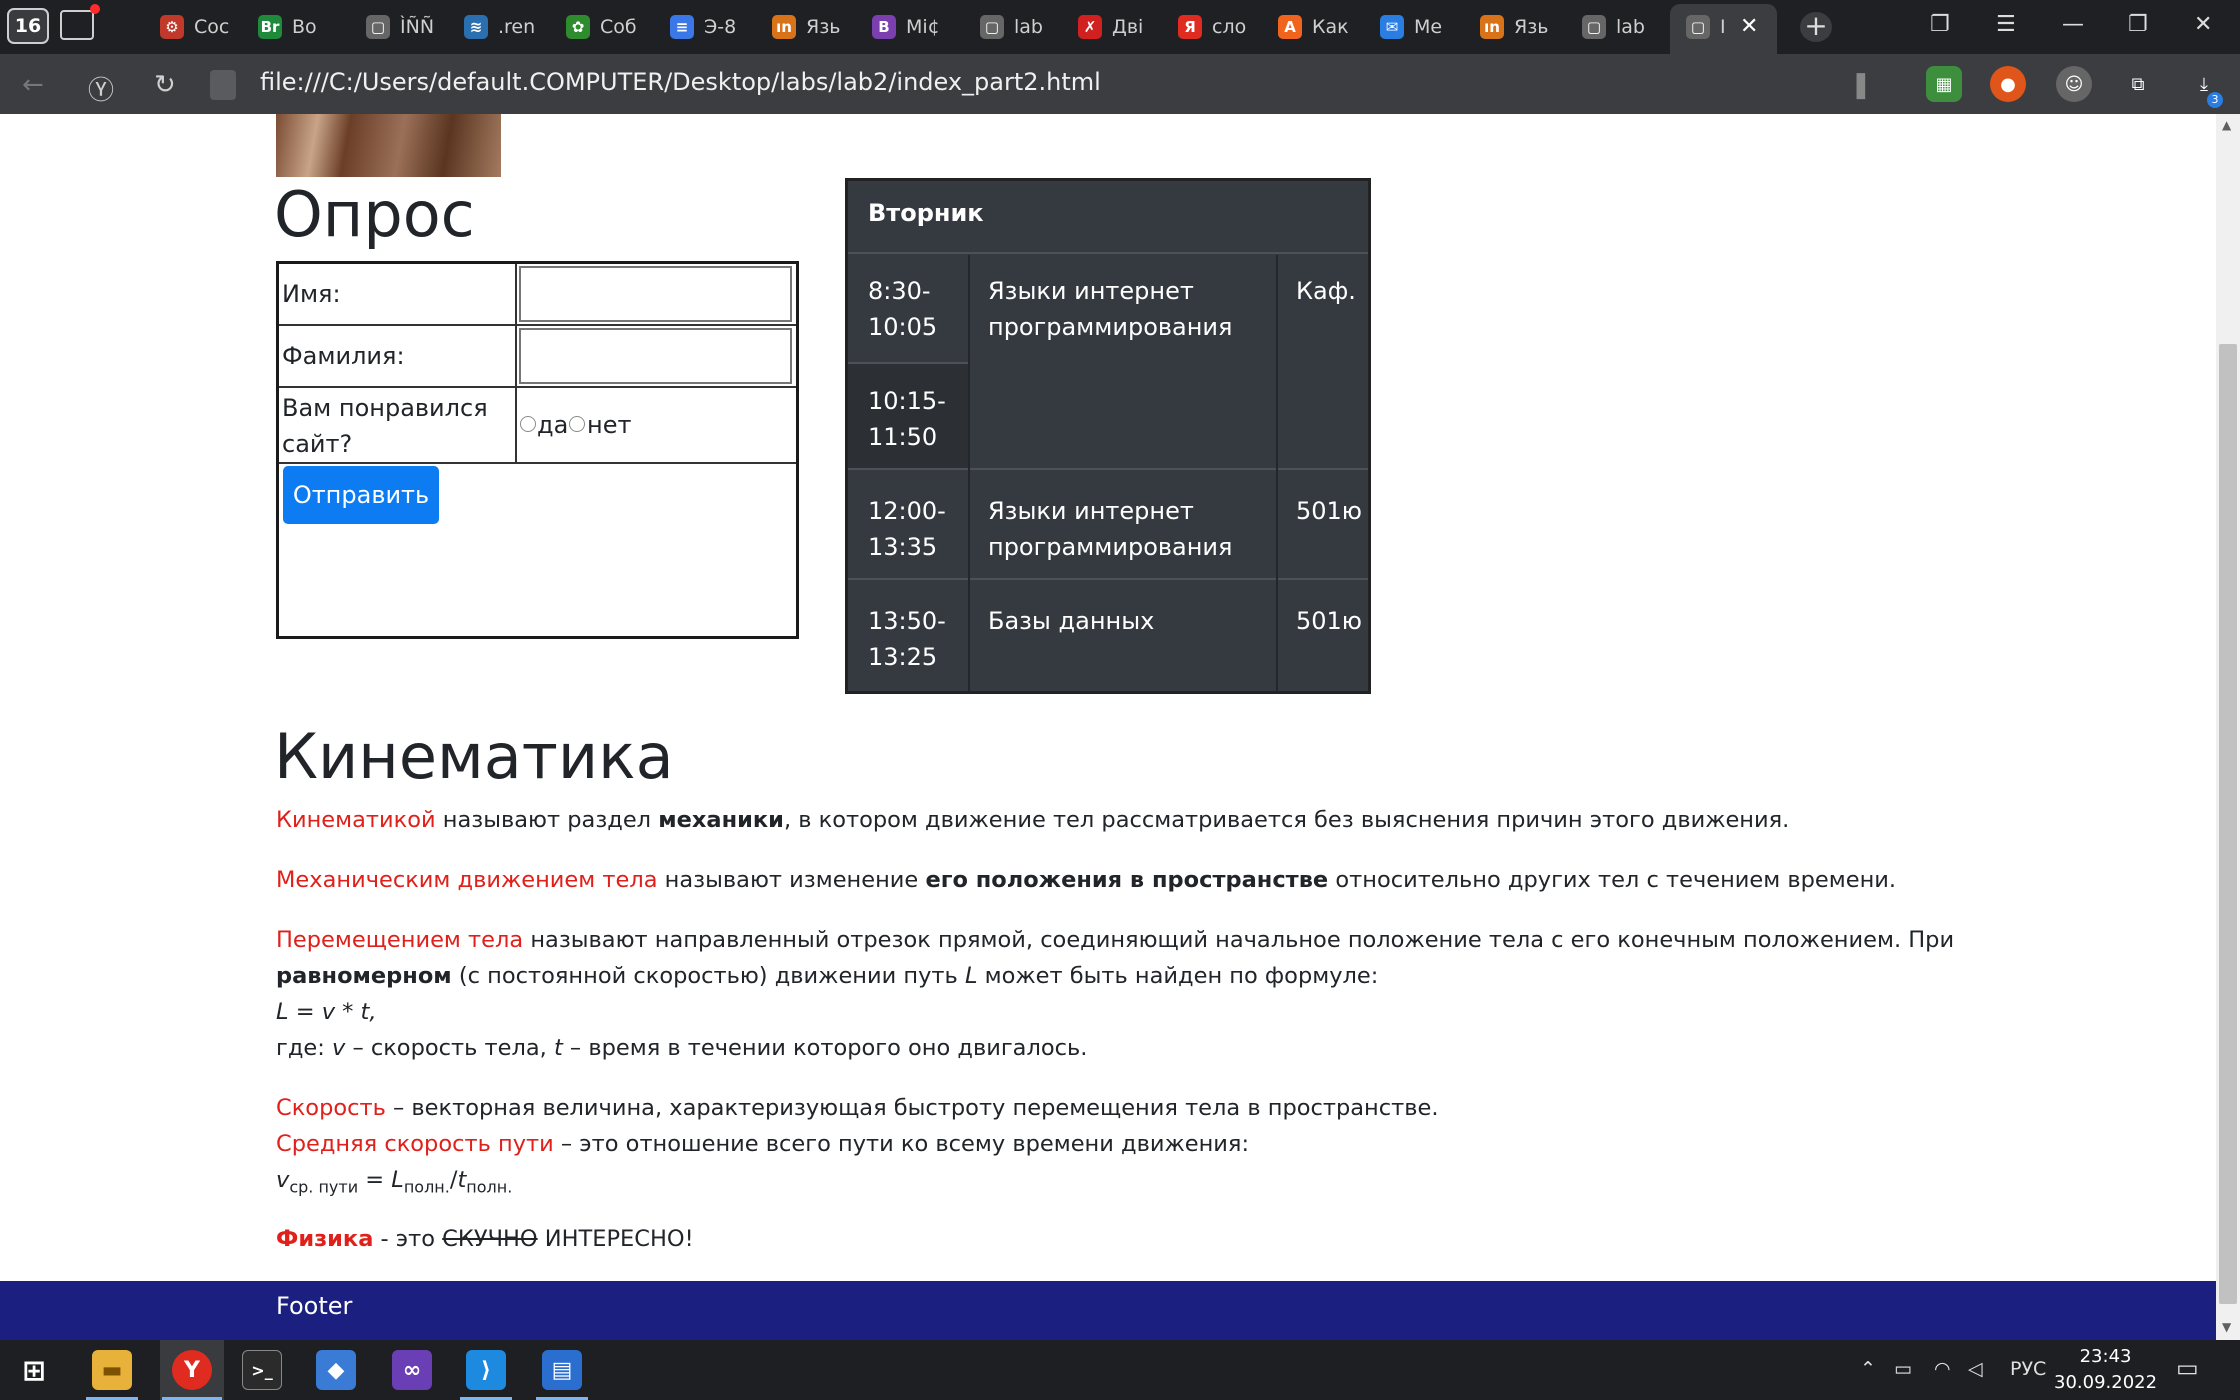 The image size is (2240, 1400). I want to click on browser-tab: ⚙ Coc, so click(195, 27).